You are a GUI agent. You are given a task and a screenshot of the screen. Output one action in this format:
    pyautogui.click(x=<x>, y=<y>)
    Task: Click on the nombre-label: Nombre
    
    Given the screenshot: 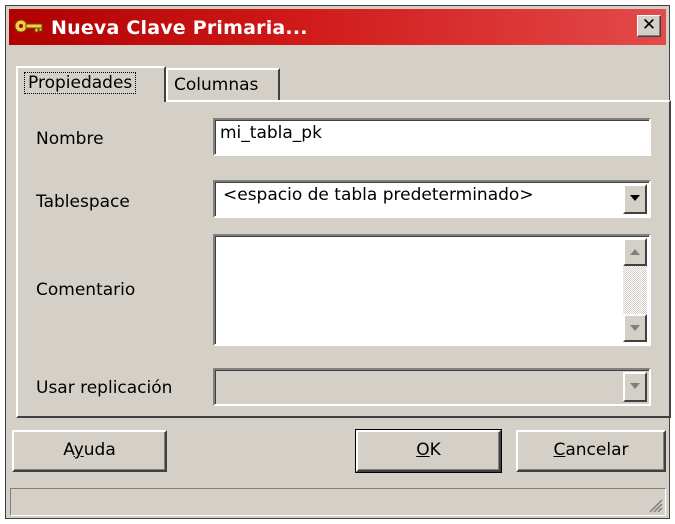 What is the action you would take?
    pyautogui.click(x=70, y=139)
    